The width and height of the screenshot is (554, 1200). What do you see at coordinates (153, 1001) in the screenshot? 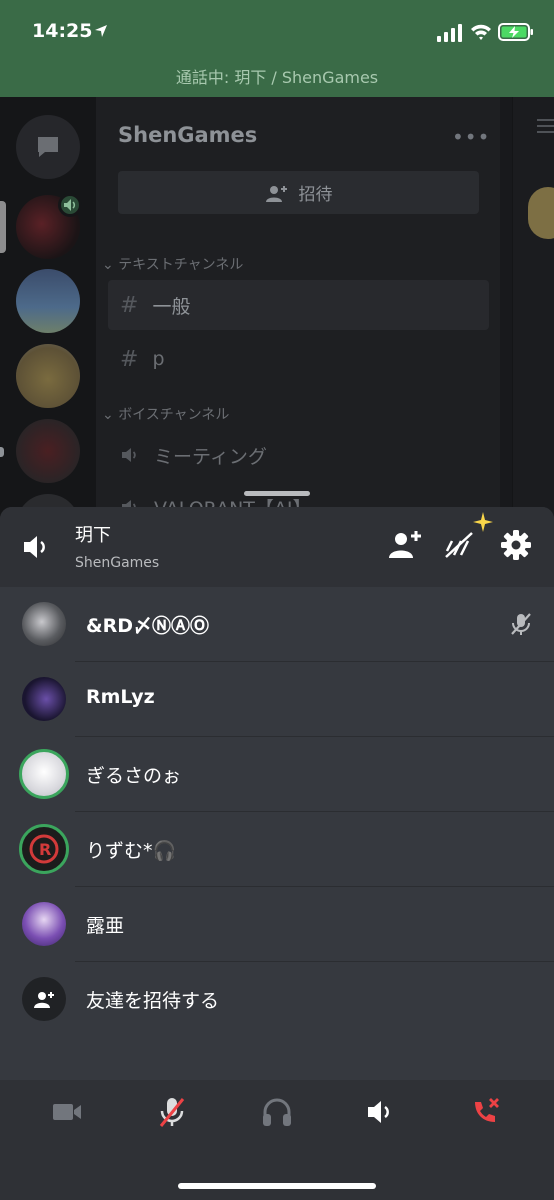
I see `invite-friends-label: 友達を招待する` at bounding box center [153, 1001].